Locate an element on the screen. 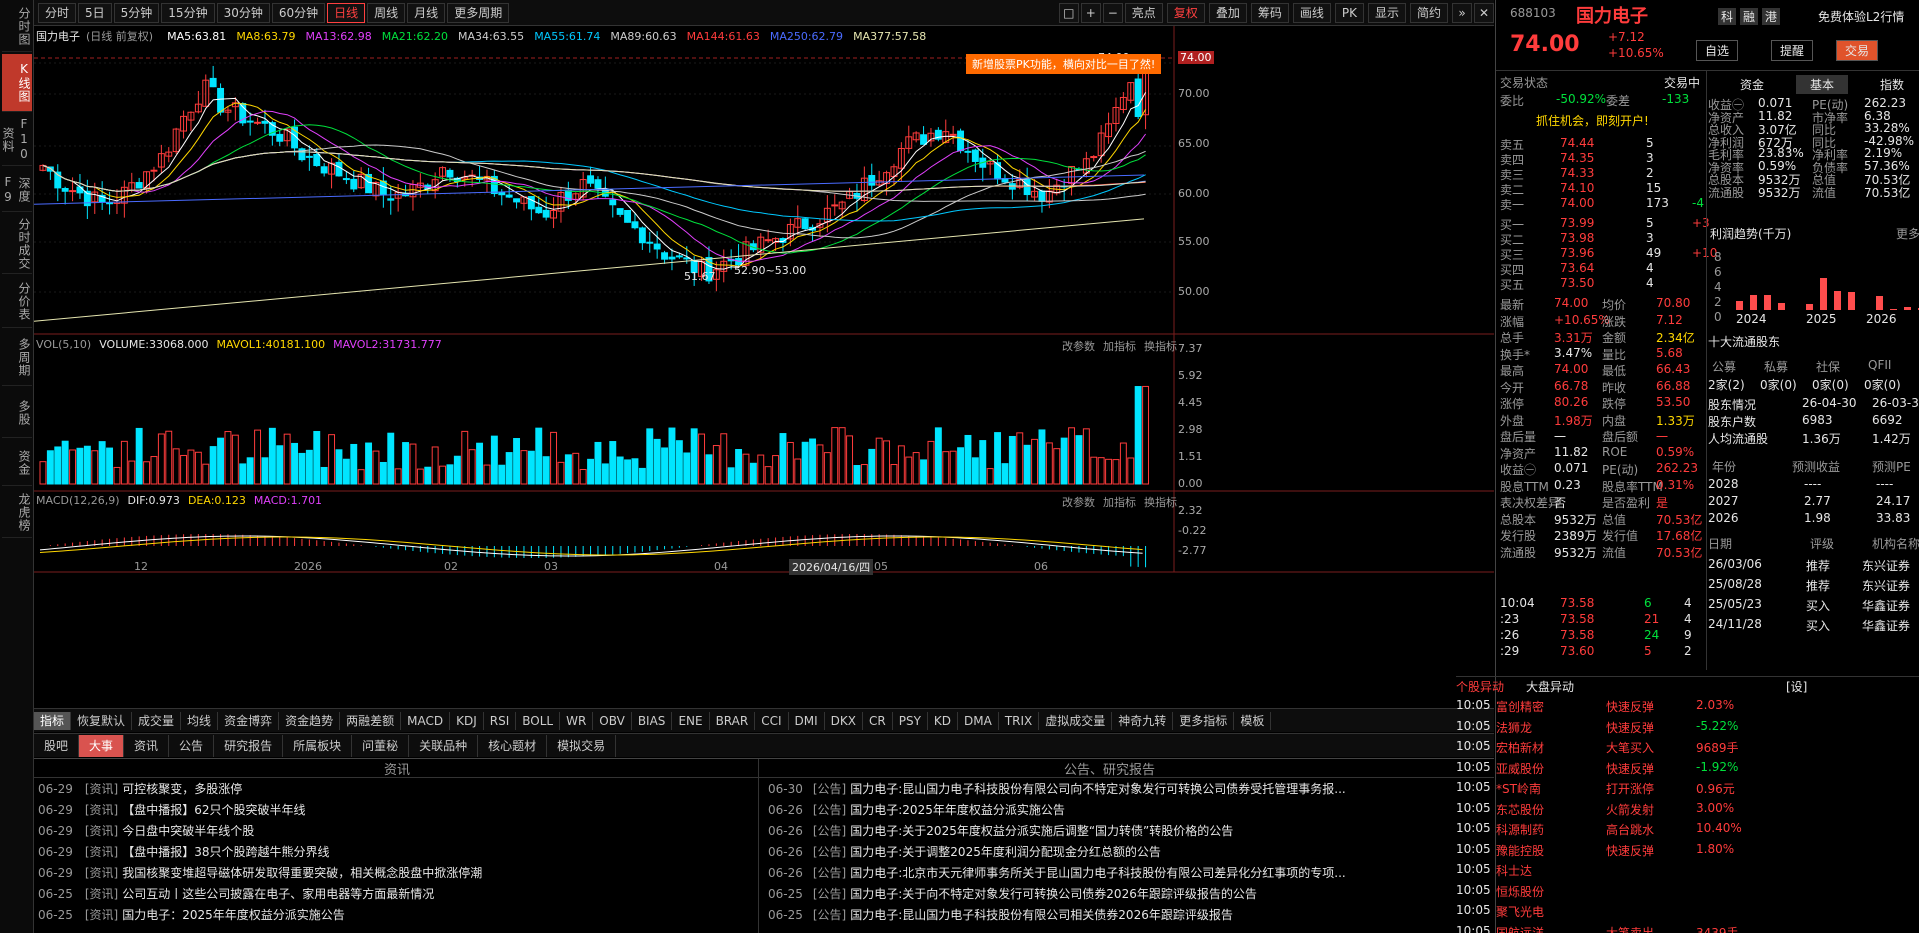  promo-link: 抓住机会，即刻开户! is located at coordinates (1592, 120).